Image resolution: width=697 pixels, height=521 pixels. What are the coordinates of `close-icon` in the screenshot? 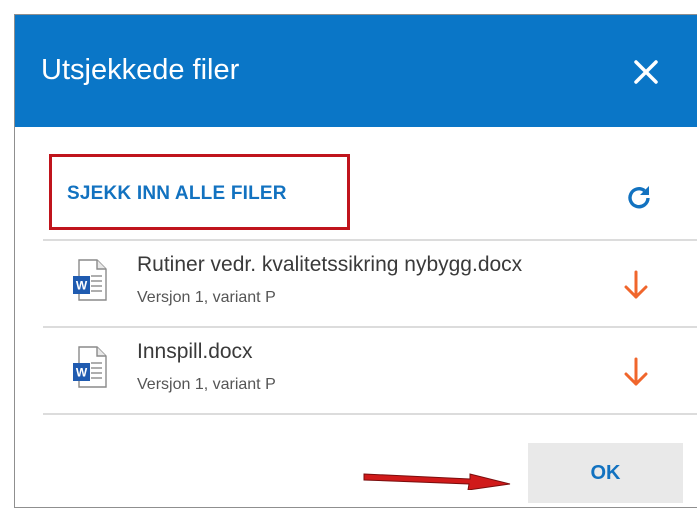 It's located at (646, 72).